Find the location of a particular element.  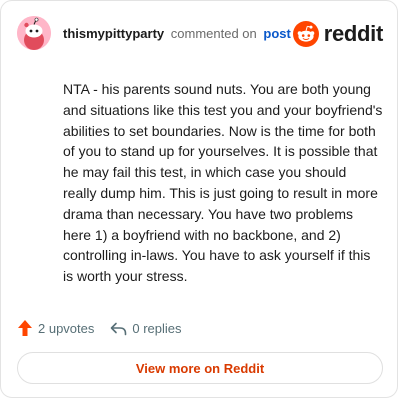

view-more-on-reddit-button: View more on Reddit is located at coordinates (200, 368).